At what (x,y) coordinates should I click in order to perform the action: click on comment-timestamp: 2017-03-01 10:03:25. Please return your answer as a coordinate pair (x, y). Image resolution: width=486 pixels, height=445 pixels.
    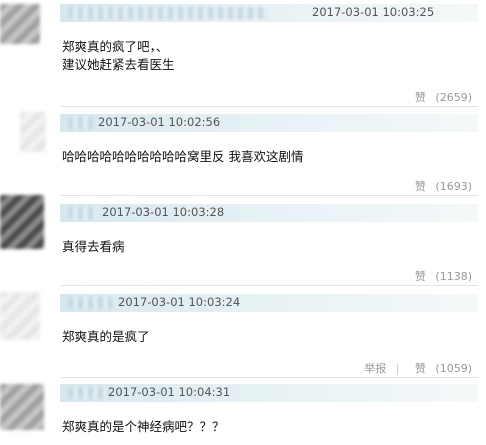
    Looking at the image, I should click on (373, 12).